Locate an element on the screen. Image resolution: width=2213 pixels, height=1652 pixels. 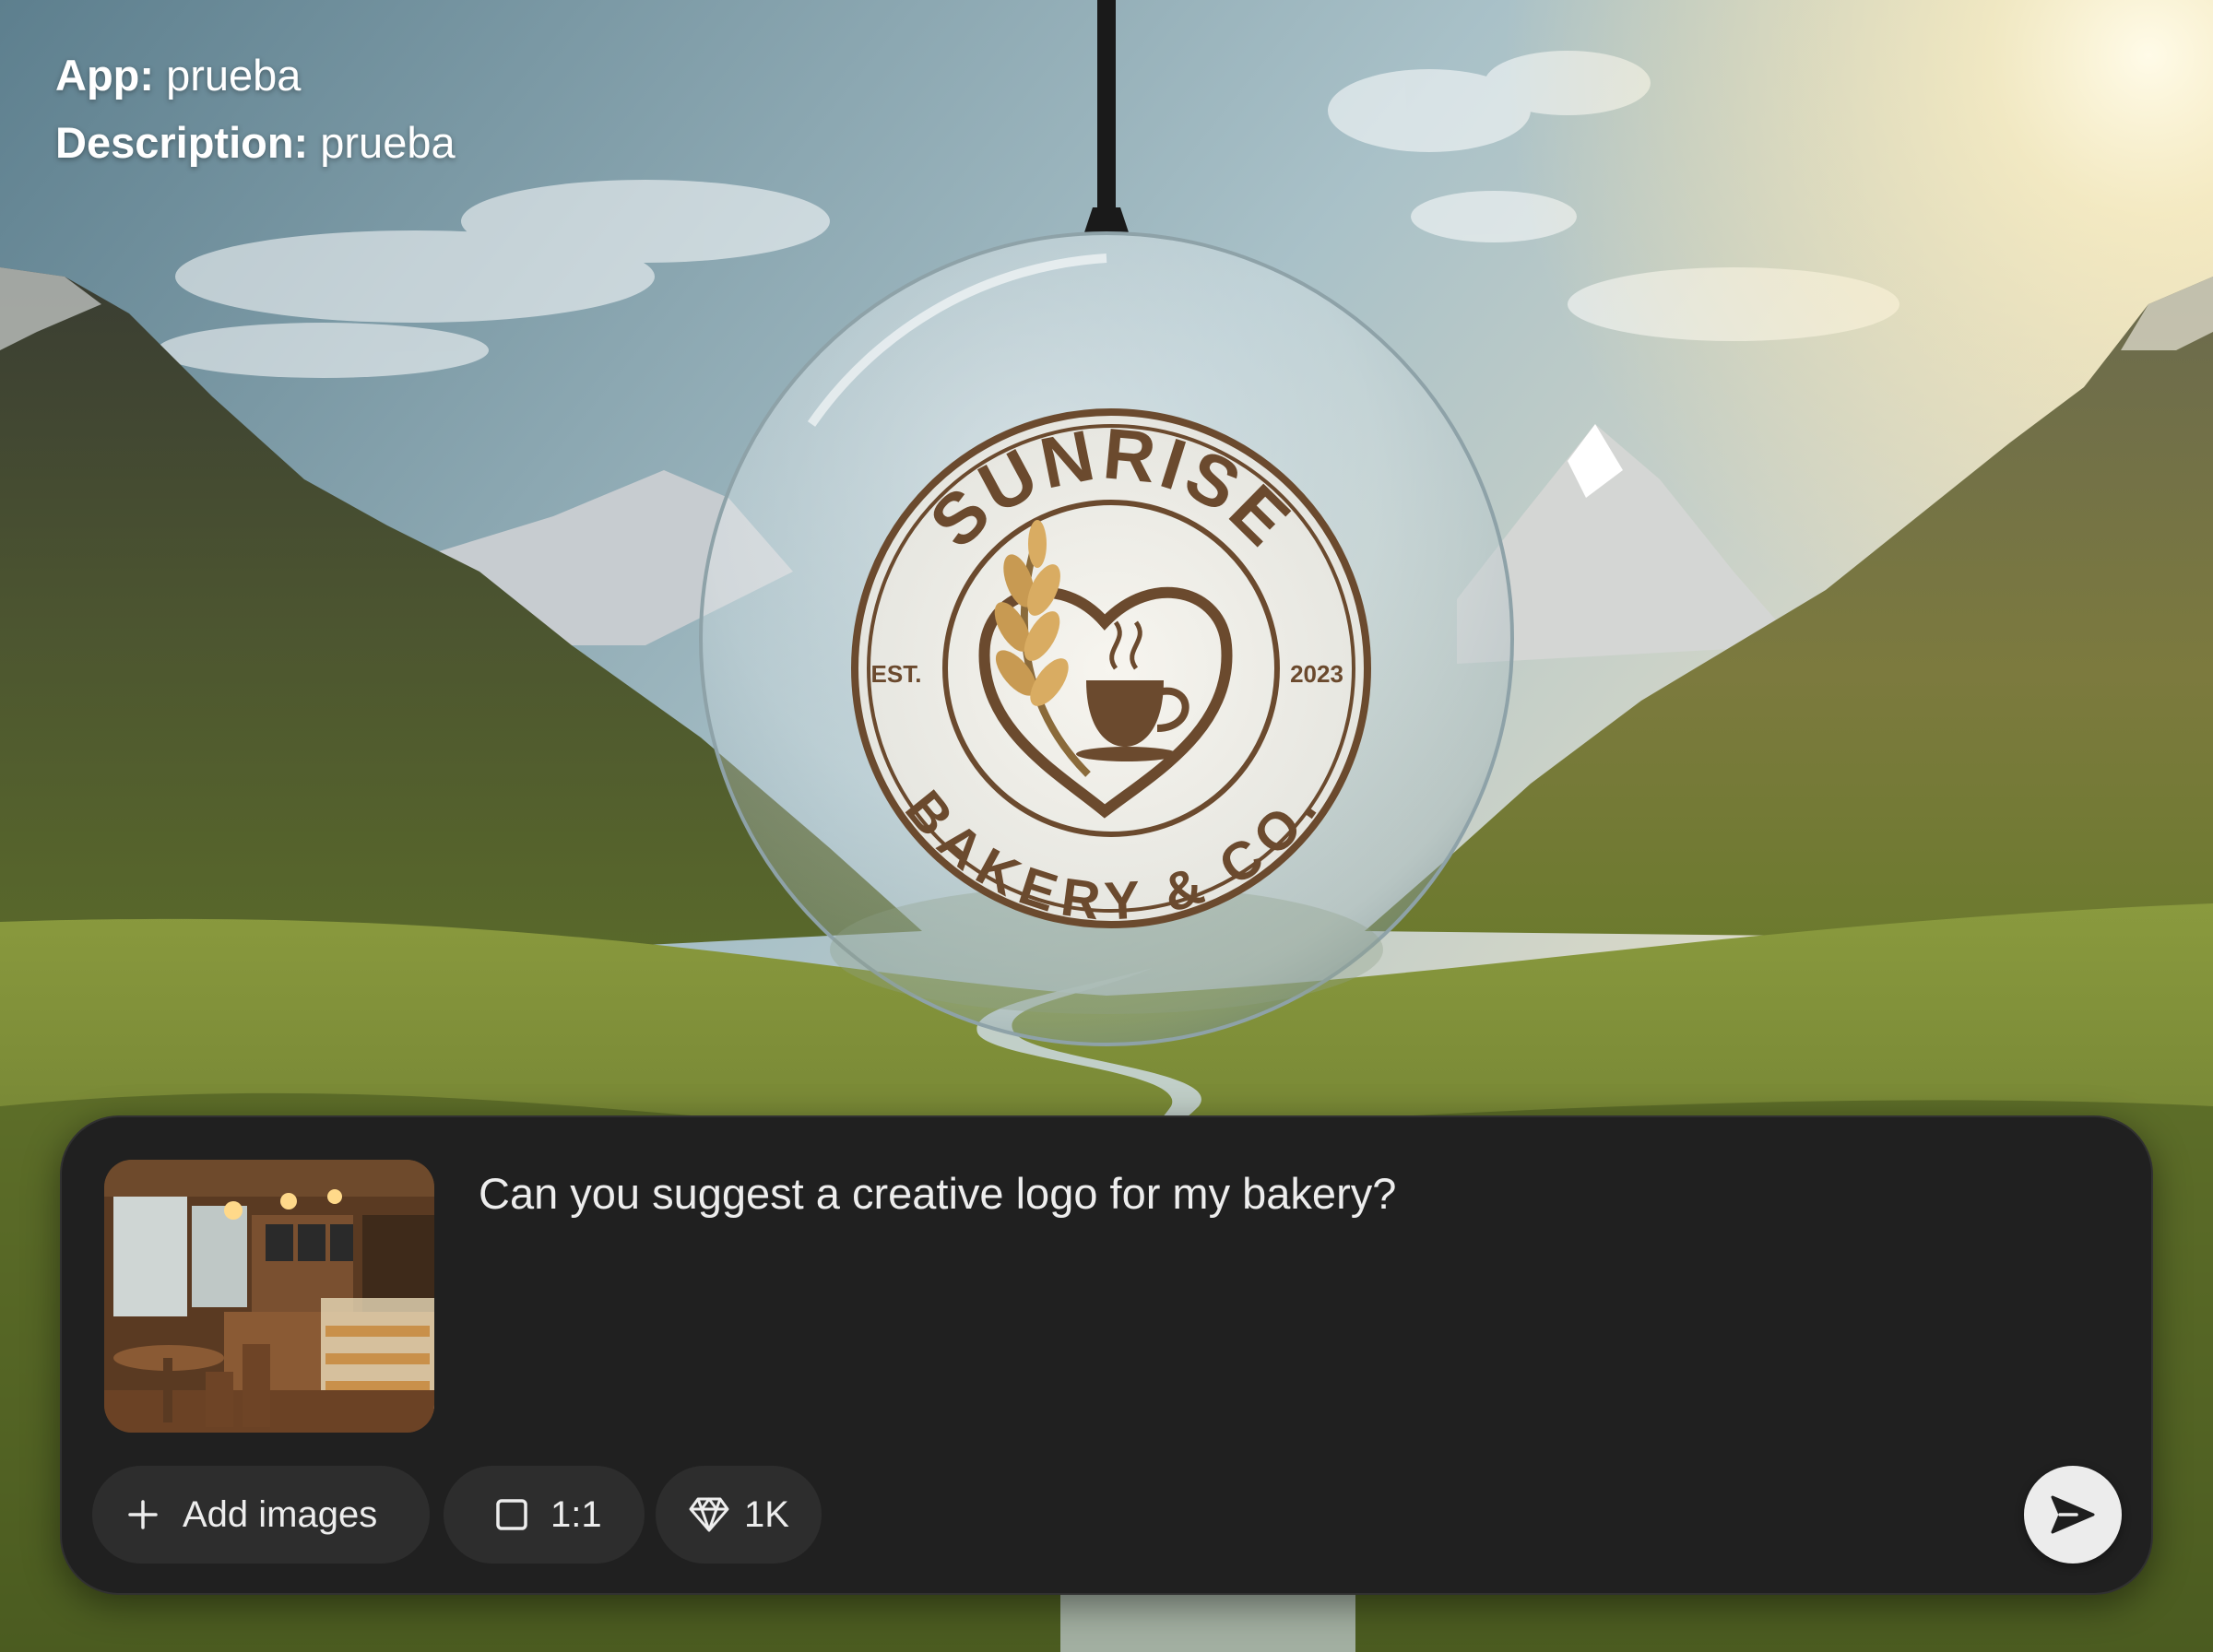
resolution-button: 1K is located at coordinates (739, 1515).